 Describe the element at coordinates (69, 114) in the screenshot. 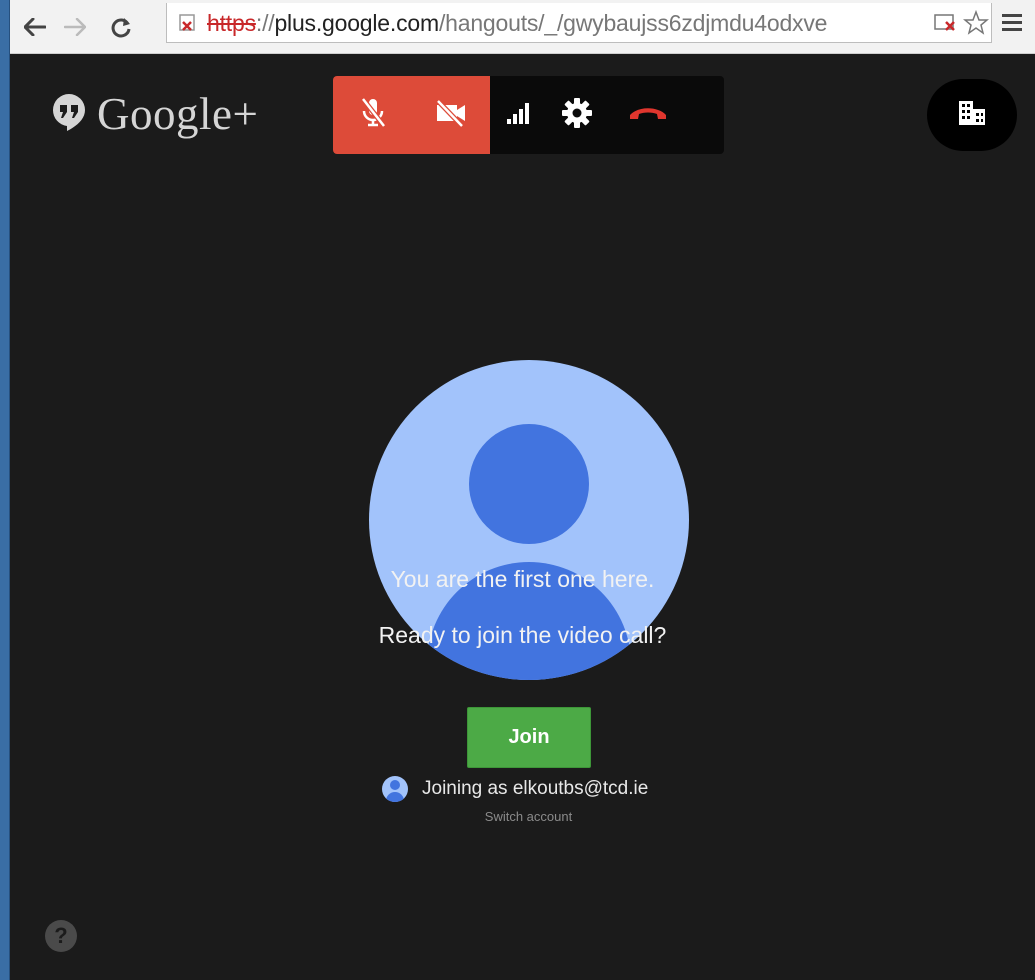

I see `hangouts-quote-icon` at that location.